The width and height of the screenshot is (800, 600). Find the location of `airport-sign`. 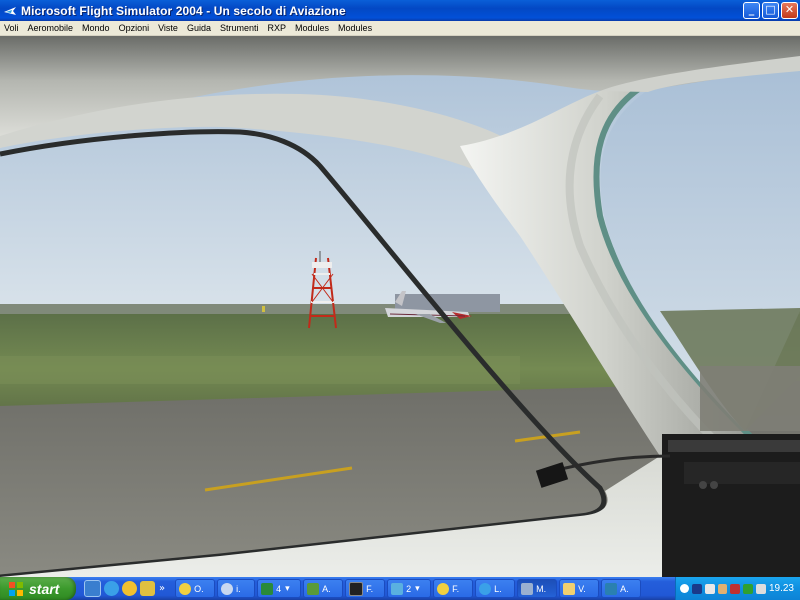

airport-sign is located at coordinates (263, 309).